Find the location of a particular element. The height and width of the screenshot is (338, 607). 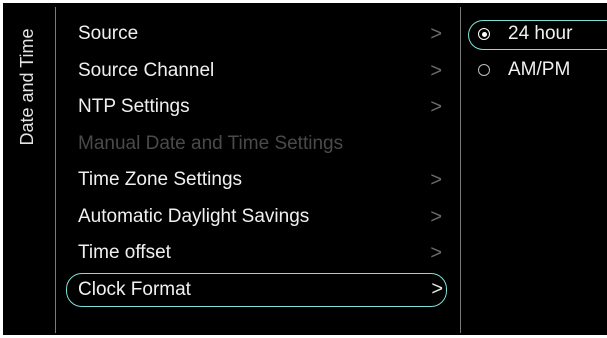

divider-left is located at coordinates (55, 170).